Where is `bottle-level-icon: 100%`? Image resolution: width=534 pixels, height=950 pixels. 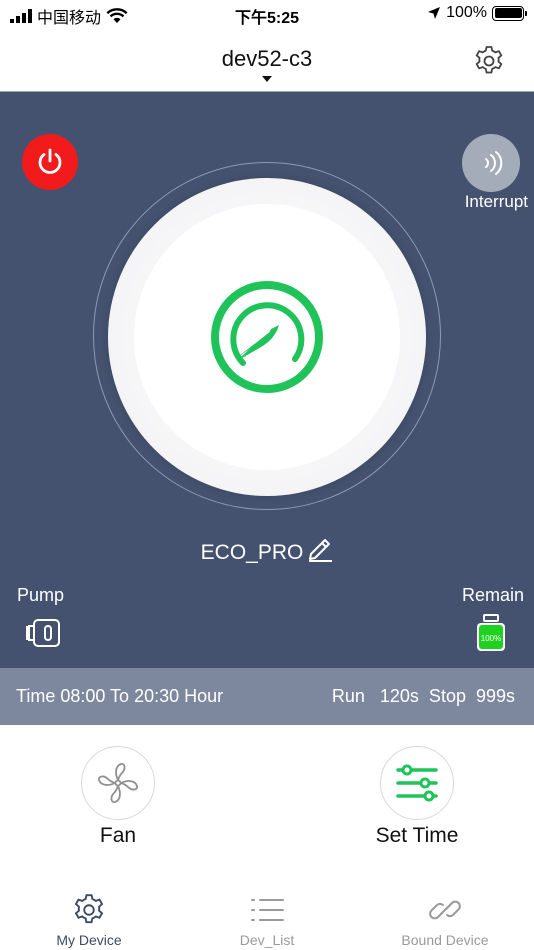
bottle-level-icon: 100% is located at coordinates (491, 632).